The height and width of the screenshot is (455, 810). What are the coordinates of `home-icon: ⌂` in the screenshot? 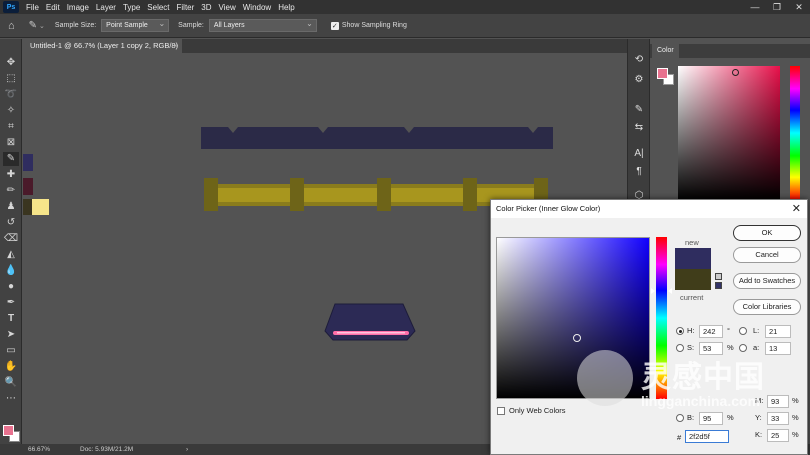 It's located at (11, 26).